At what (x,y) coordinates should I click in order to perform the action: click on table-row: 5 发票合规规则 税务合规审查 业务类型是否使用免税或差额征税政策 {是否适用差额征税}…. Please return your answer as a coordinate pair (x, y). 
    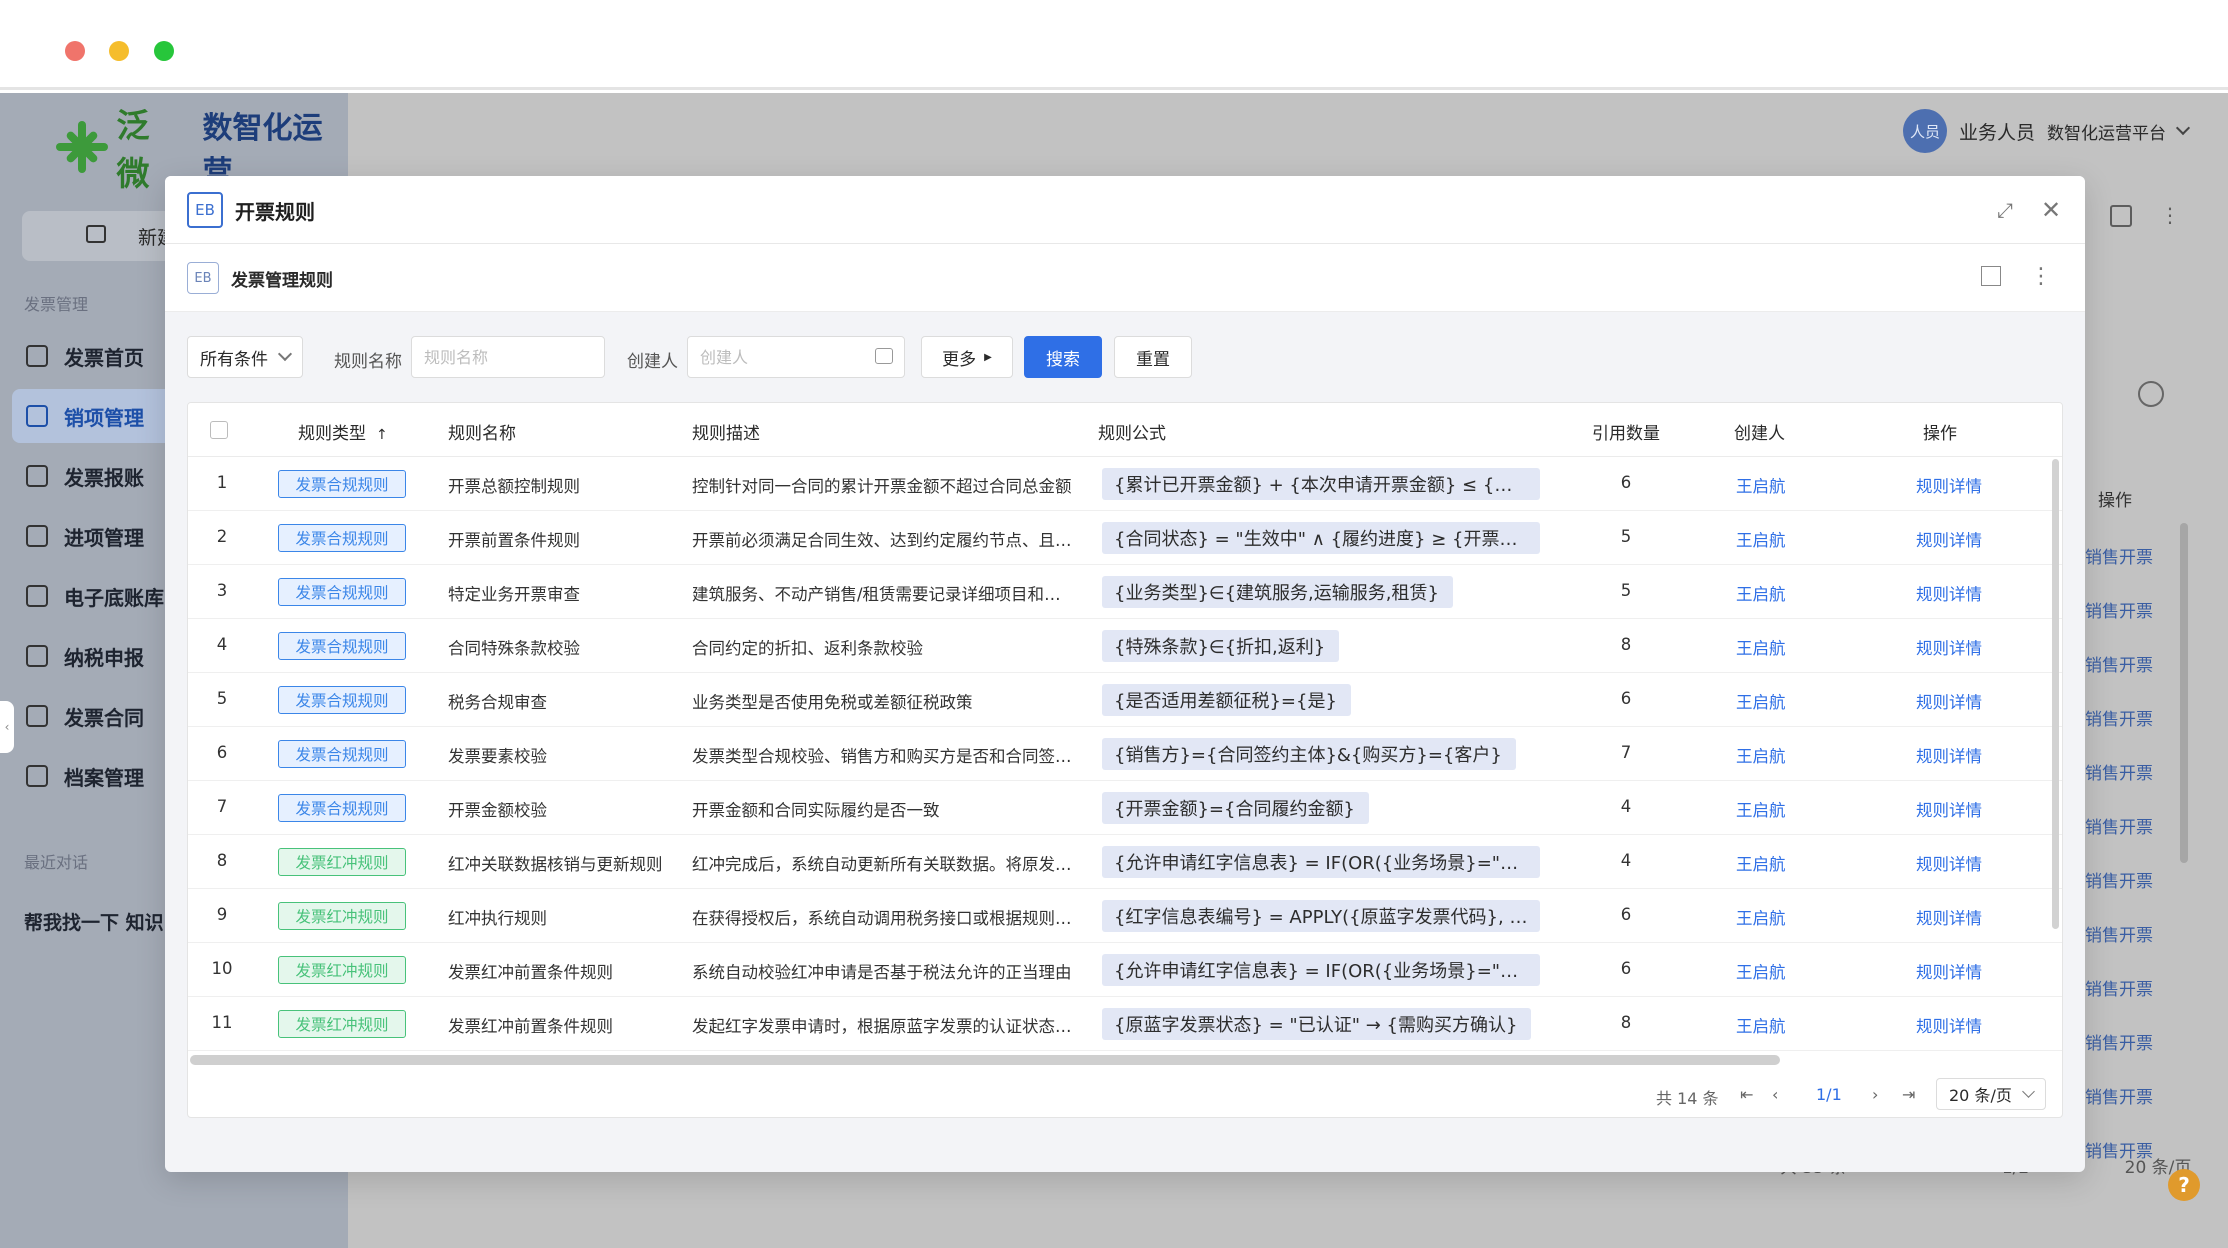
    Looking at the image, I should click on (1125, 700).